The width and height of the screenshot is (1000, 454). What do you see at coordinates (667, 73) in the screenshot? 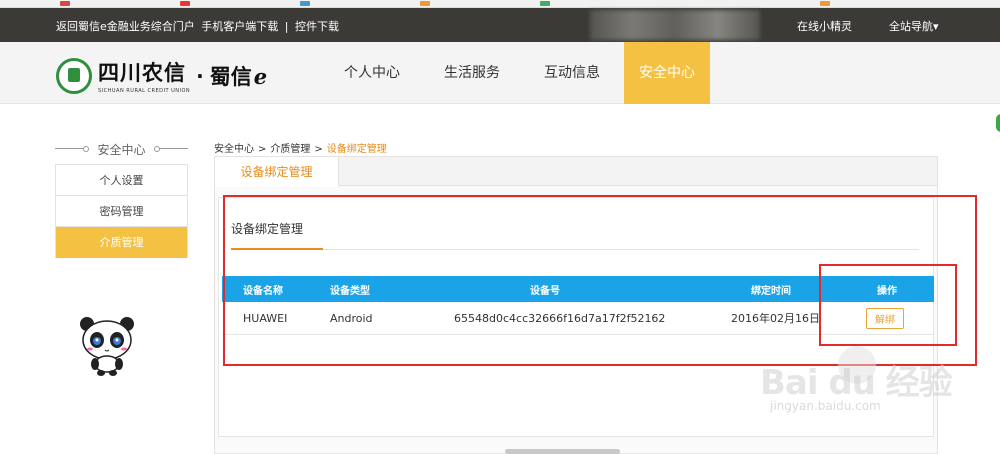
I see `nav-security-center: 安全中心` at bounding box center [667, 73].